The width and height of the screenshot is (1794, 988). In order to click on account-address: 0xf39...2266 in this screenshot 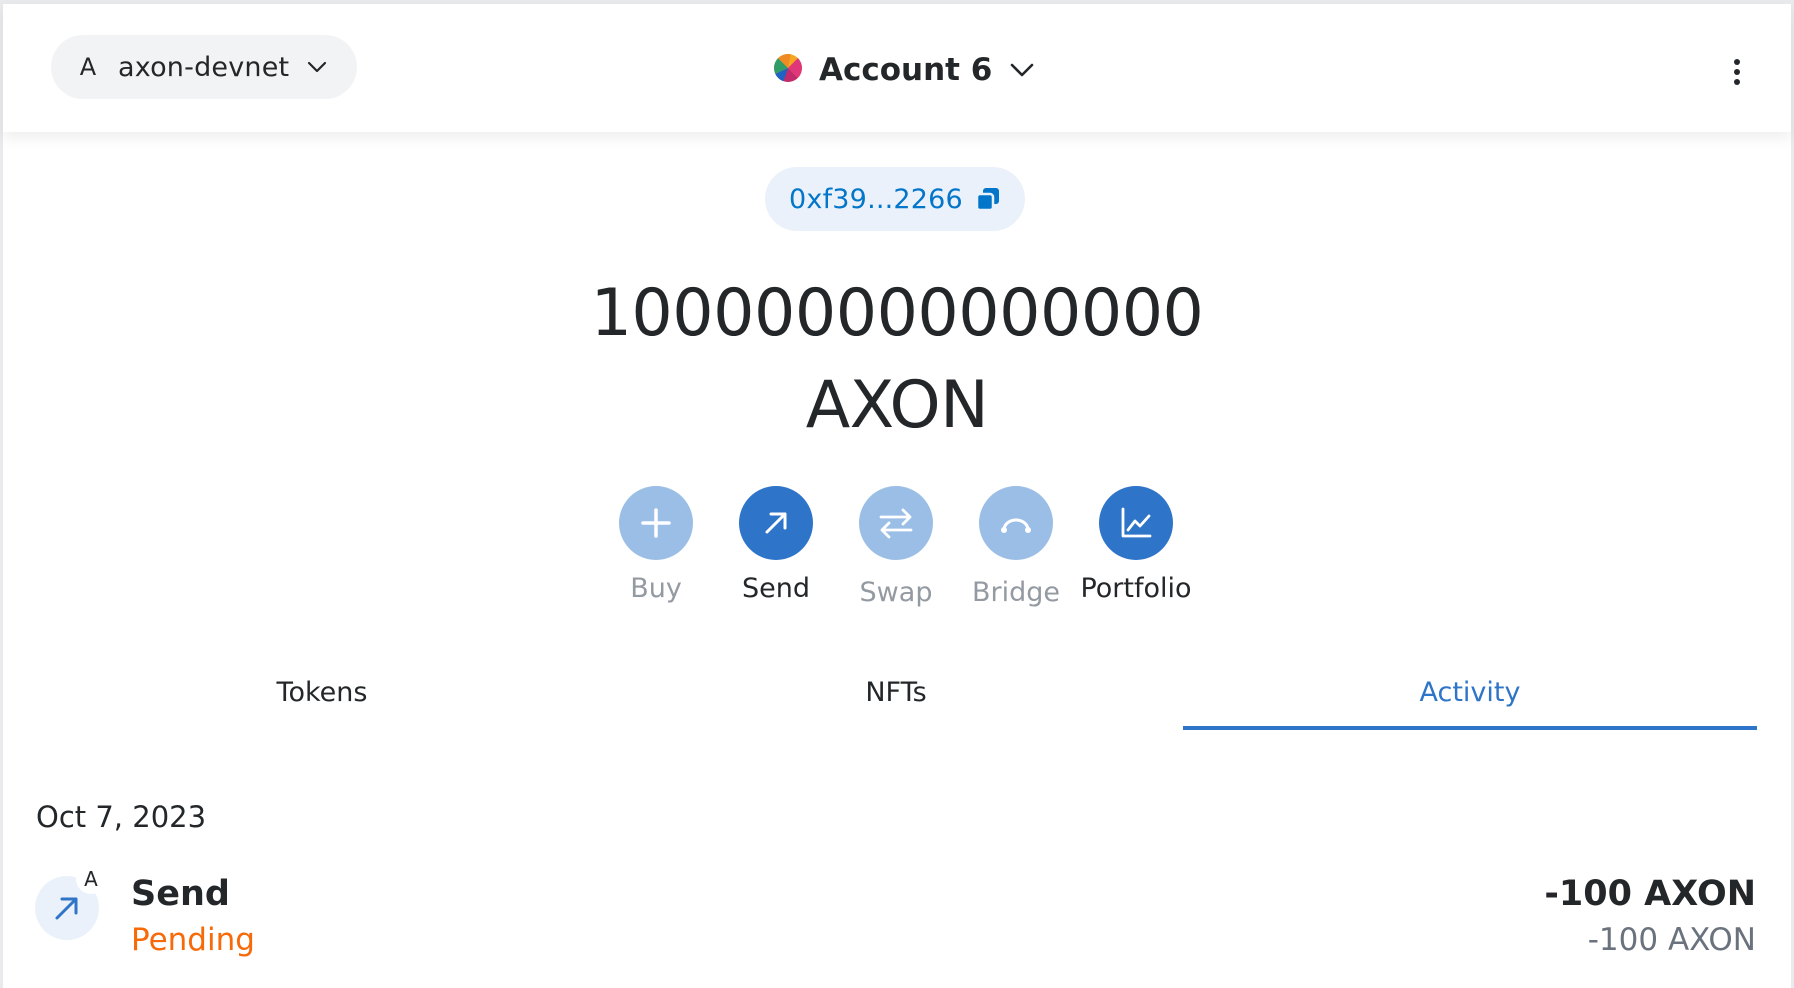, I will do `click(876, 199)`.